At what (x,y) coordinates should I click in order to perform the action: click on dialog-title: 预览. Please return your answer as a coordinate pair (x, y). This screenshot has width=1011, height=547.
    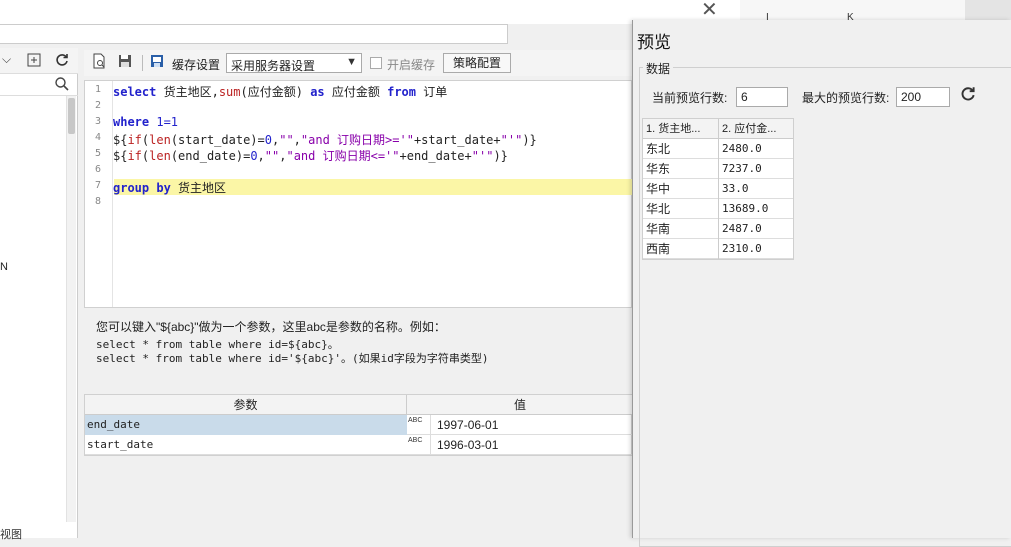
    Looking at the image, I should click on (654, 42).